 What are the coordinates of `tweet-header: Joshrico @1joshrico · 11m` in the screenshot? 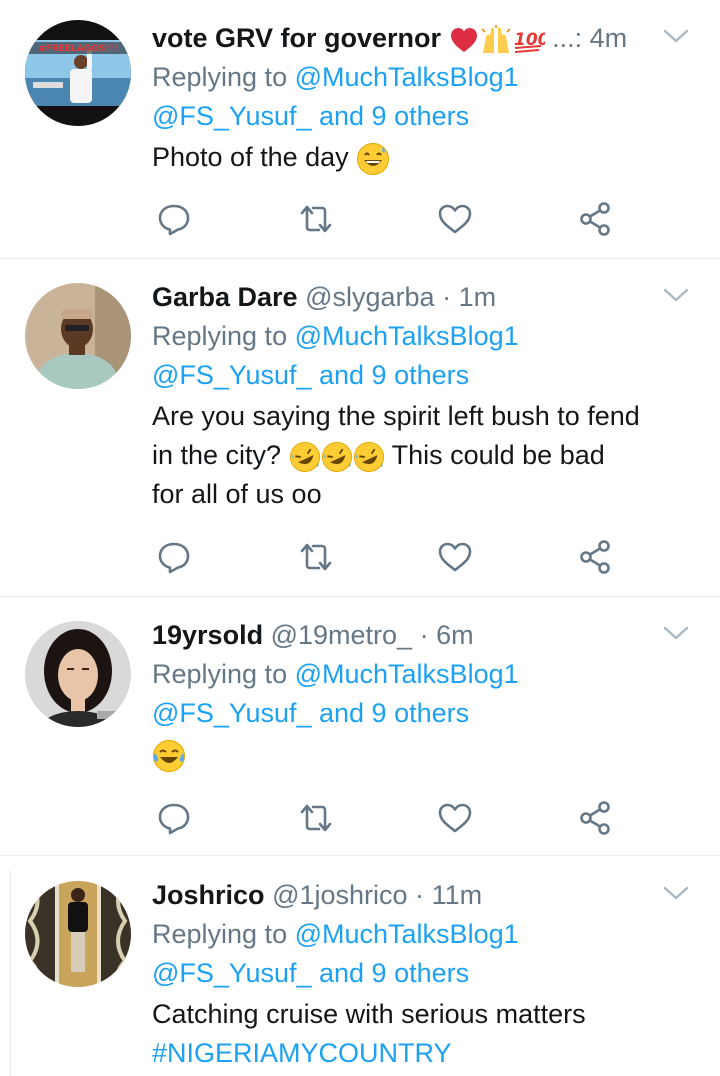 It's located at (426, 895).